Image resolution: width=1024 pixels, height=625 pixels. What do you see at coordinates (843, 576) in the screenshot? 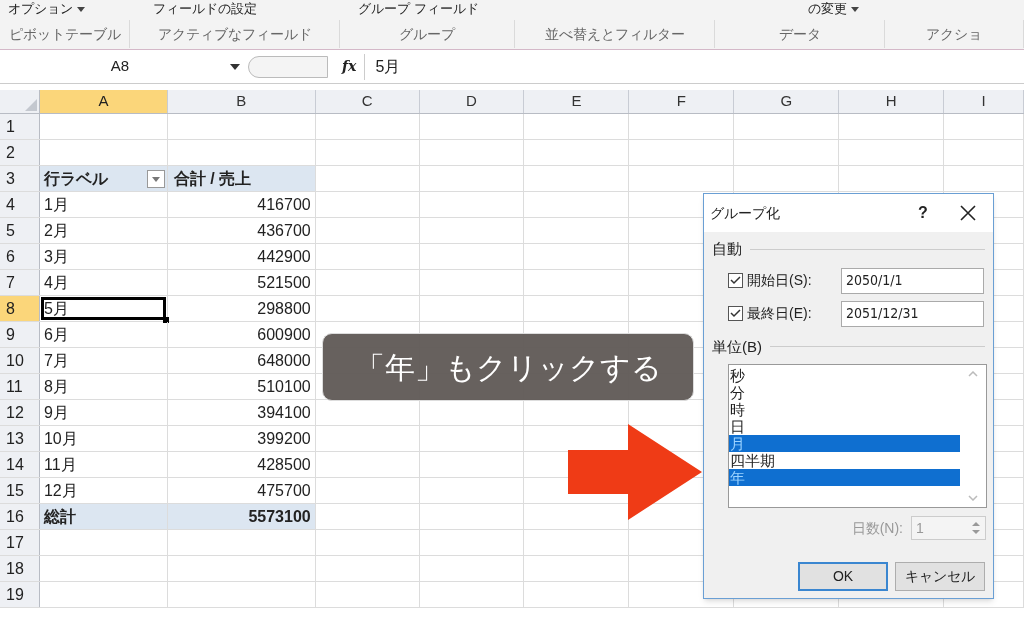
I see `ok-button: OK` at bounding box center [843, 576].